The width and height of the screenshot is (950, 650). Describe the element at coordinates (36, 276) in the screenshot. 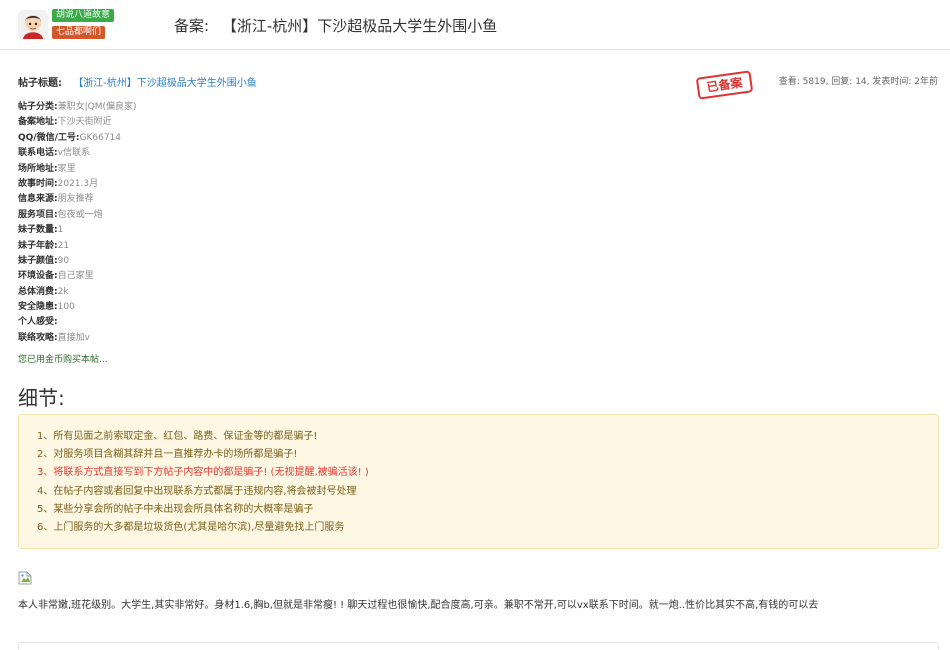

I see `field-key: 环境设备` at that location.